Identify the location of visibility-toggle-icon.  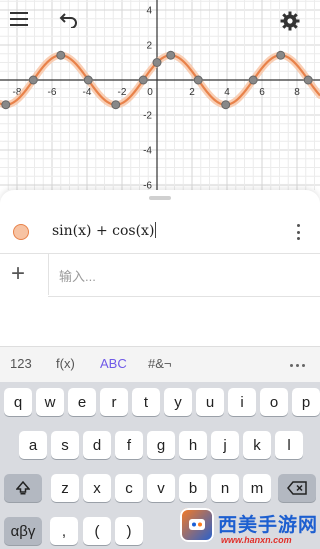
(21, 232).